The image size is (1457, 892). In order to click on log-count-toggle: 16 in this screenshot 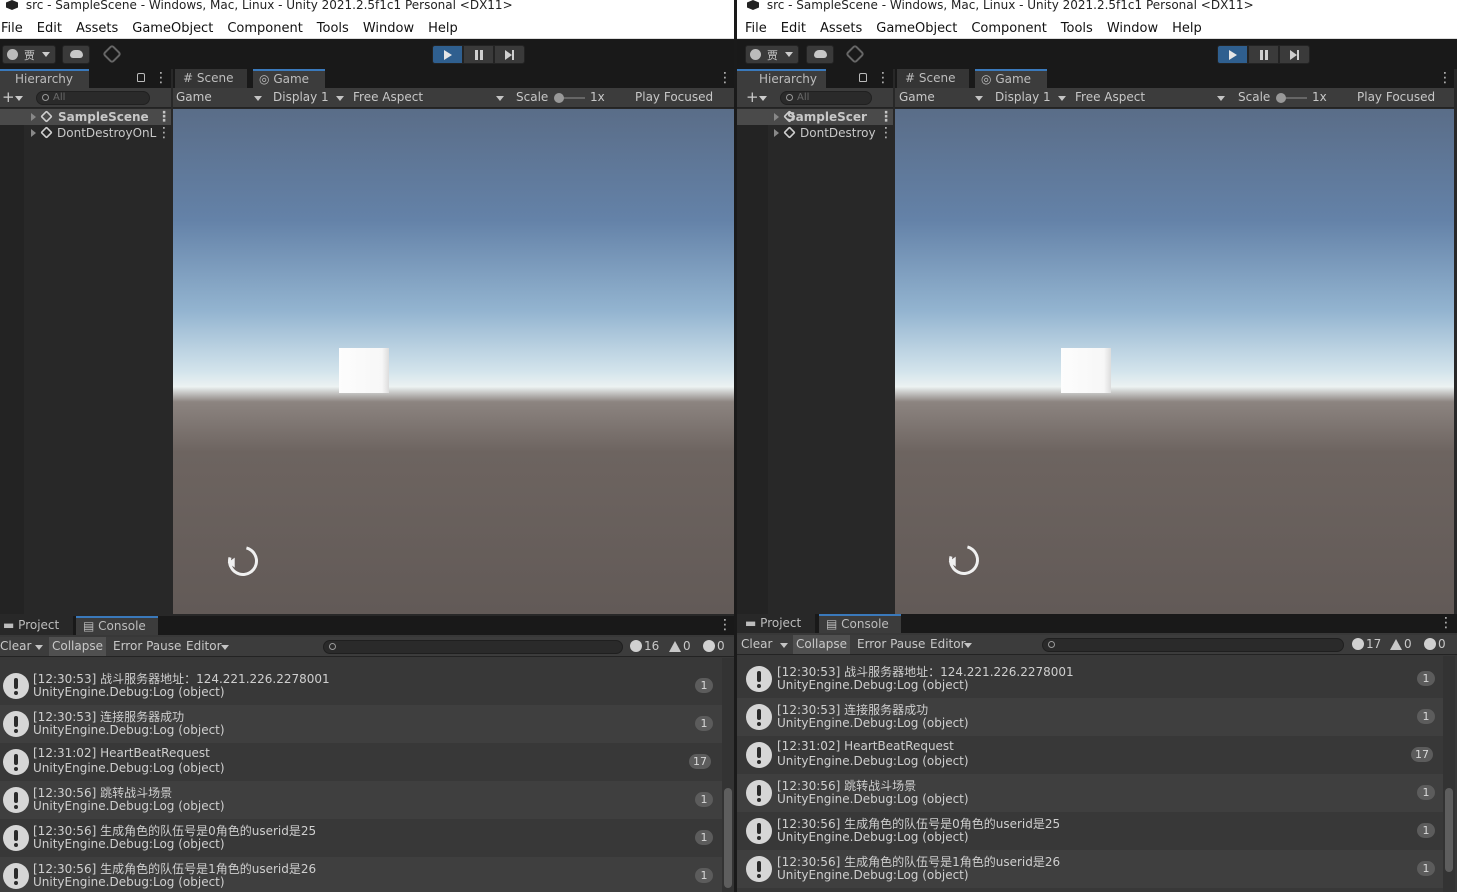, I will do `click(644, 646)`.